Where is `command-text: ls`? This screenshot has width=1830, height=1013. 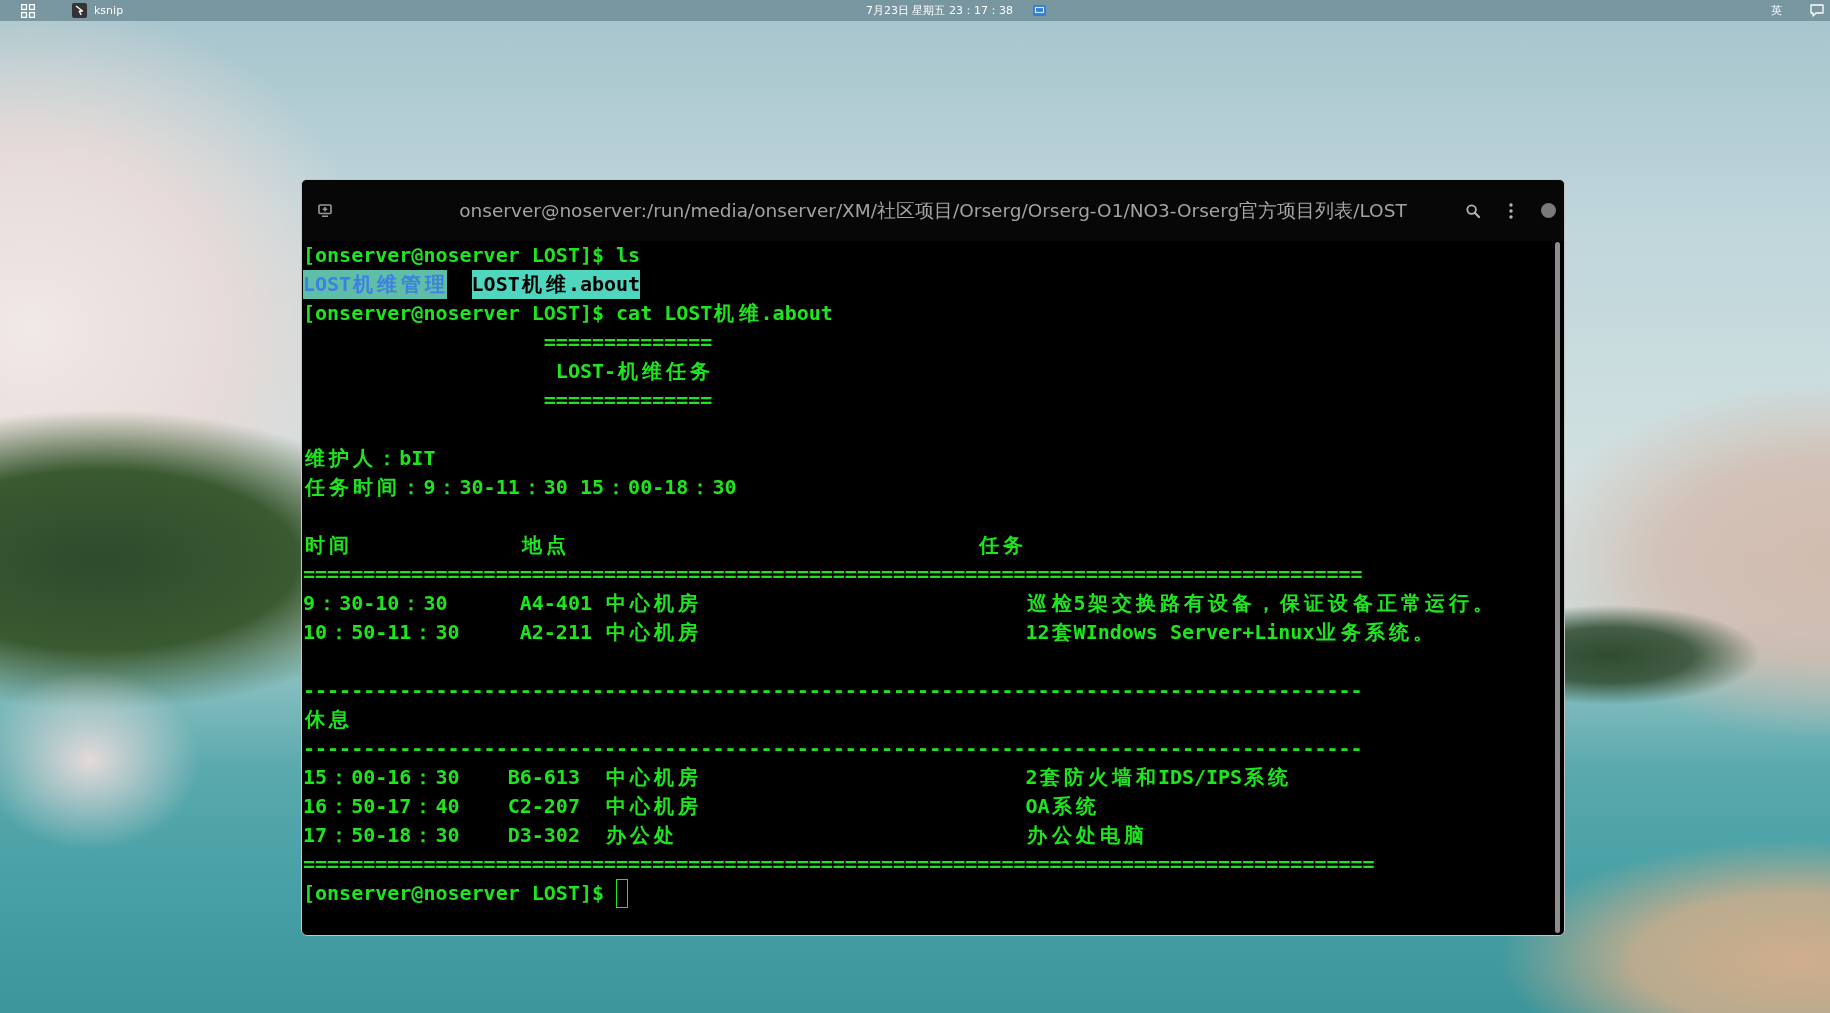 command-text: ls is located at coordinates (628, 255).